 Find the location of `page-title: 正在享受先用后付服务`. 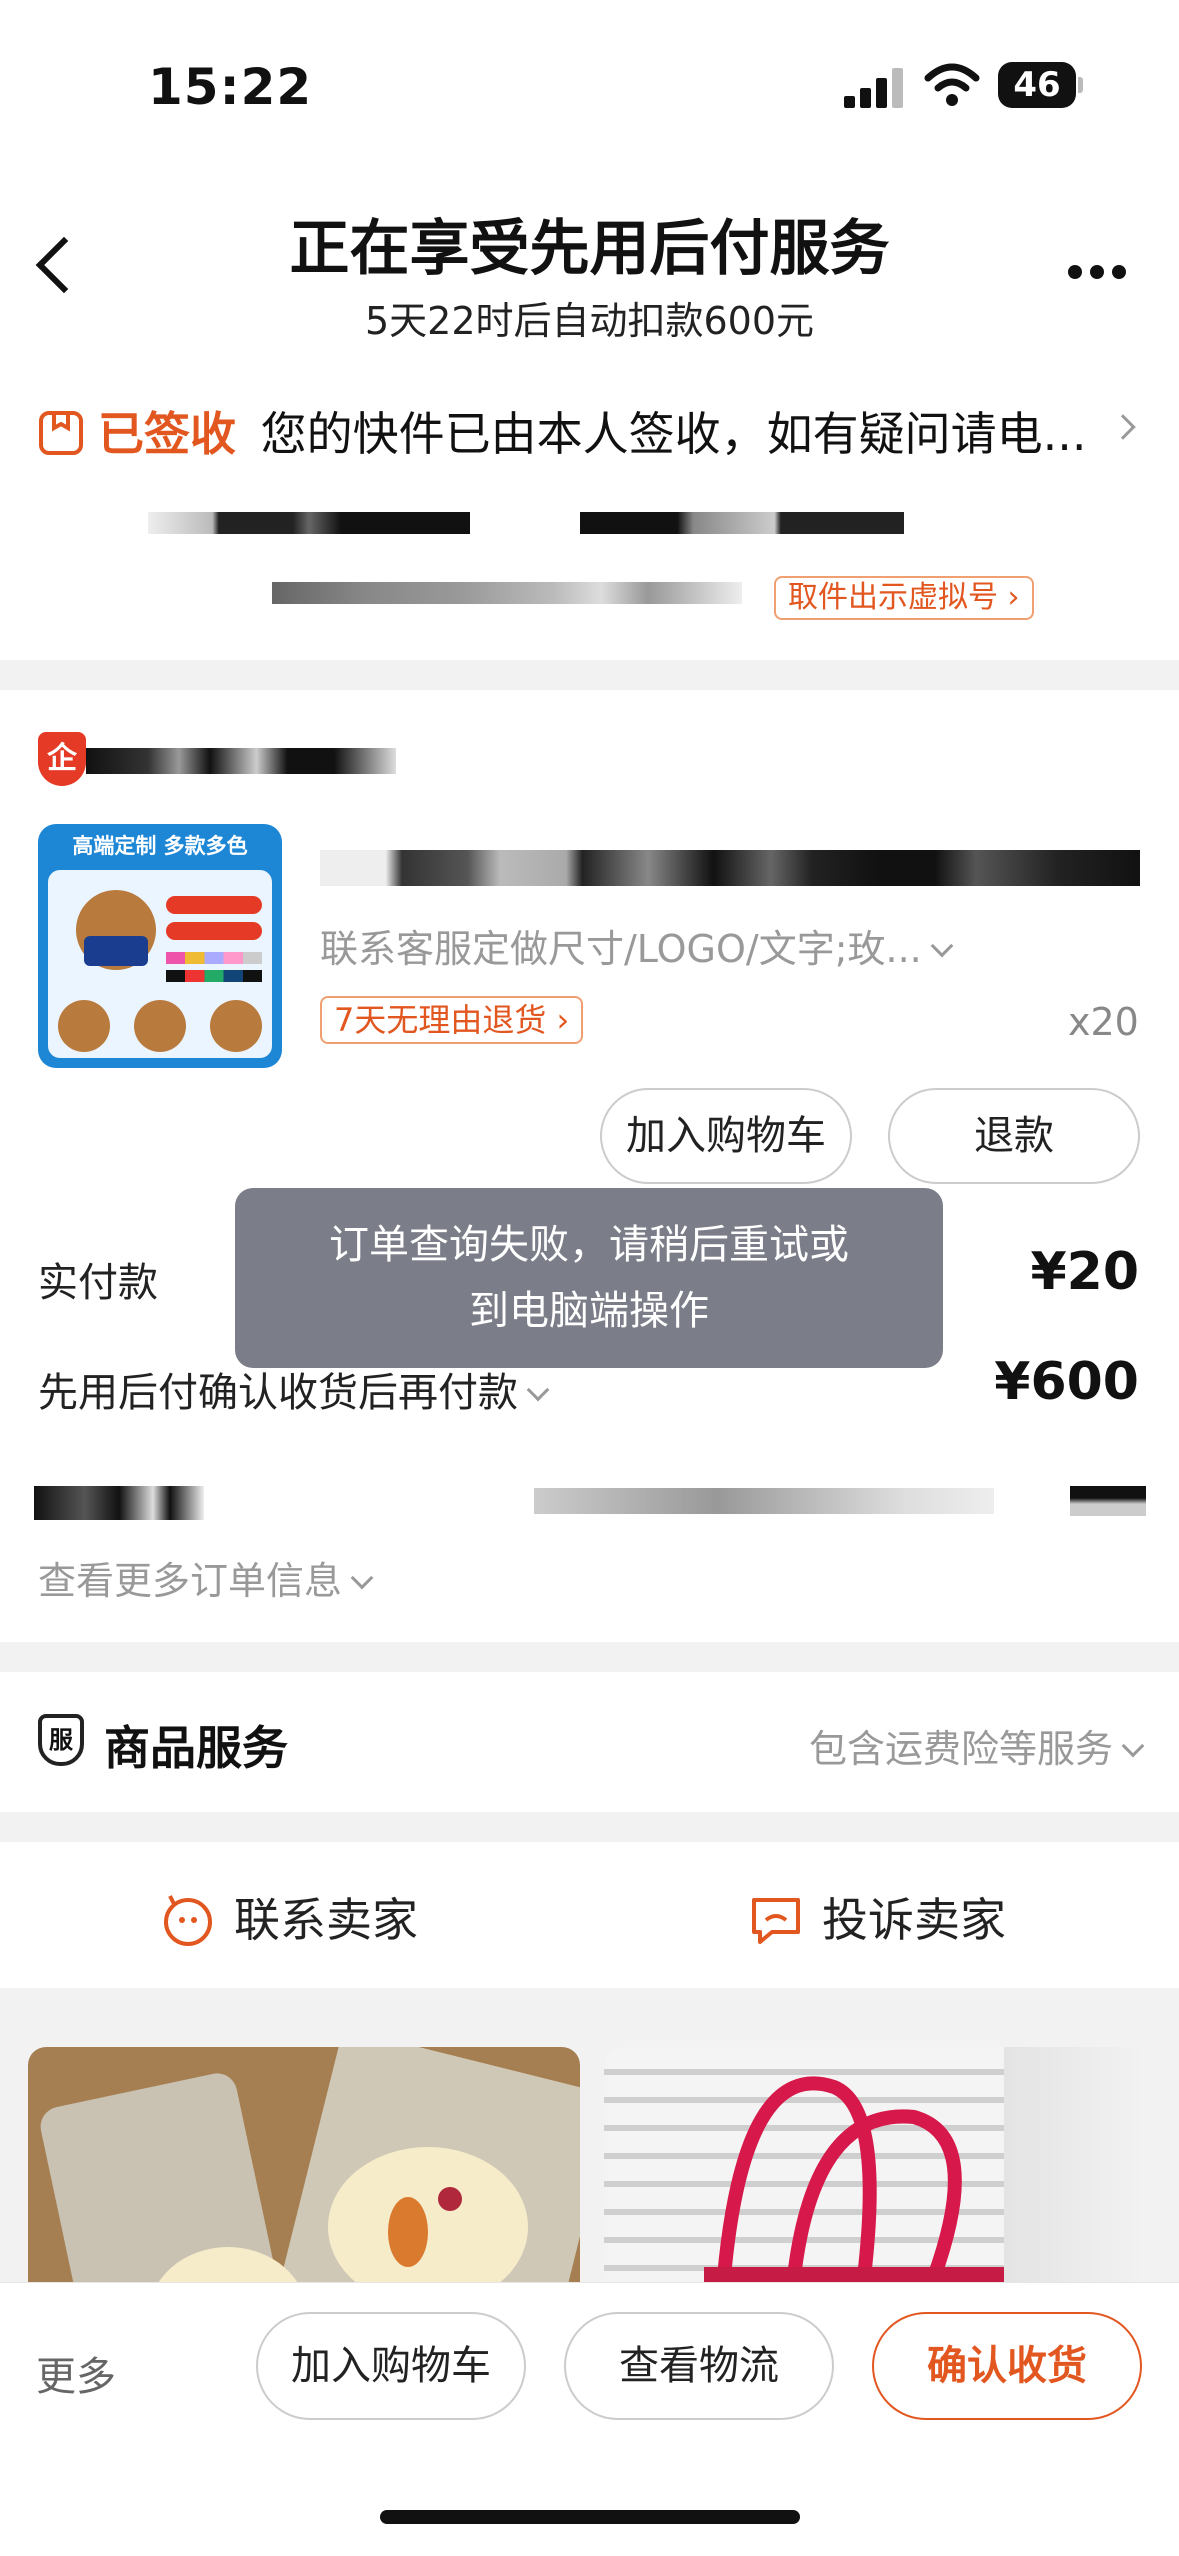

page-title: 正在享受先用后付服务 is located at coordinates (589, 249).